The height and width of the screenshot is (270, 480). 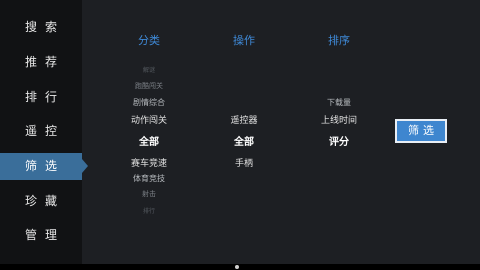 I want to click on sidebar-item-remote: 遥控, so click(x=41, y=131).